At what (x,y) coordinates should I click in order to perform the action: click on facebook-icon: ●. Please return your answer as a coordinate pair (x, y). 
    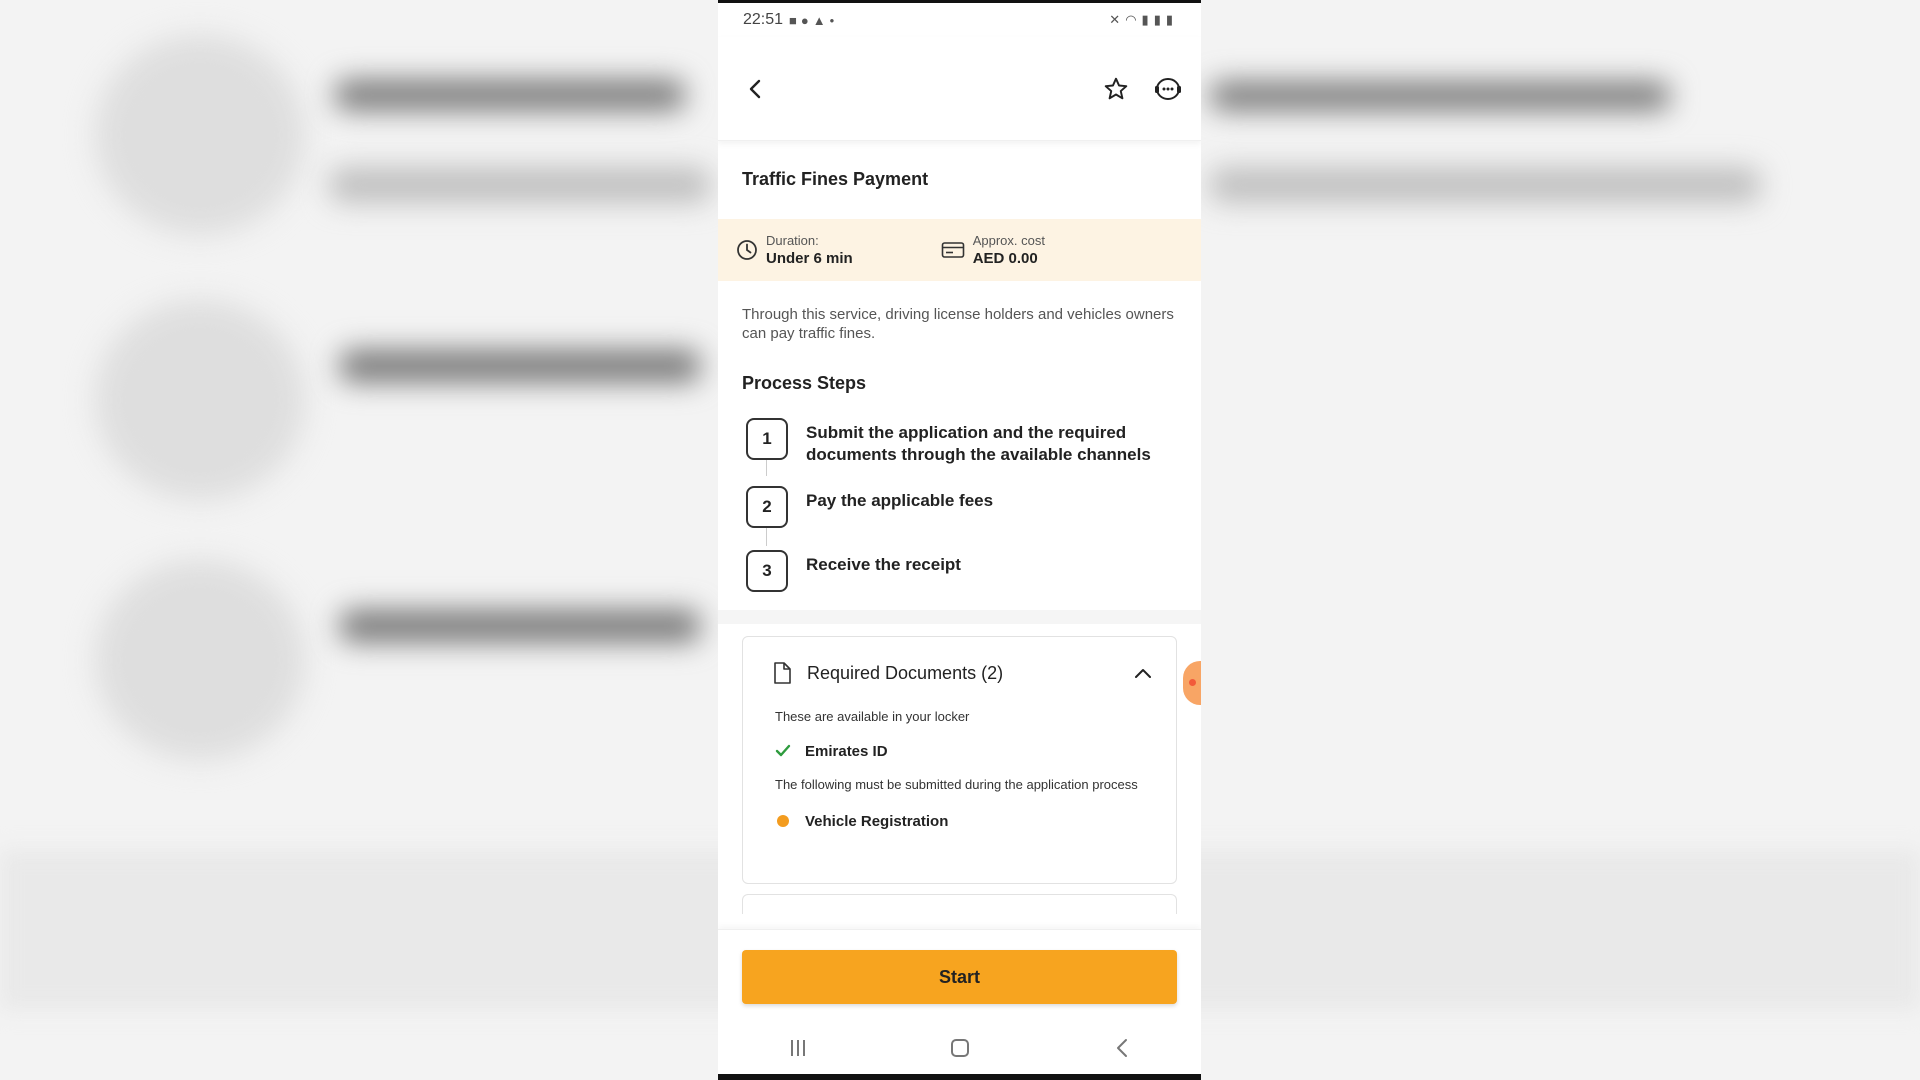
    Looking at the image, I should click on (804, 20).